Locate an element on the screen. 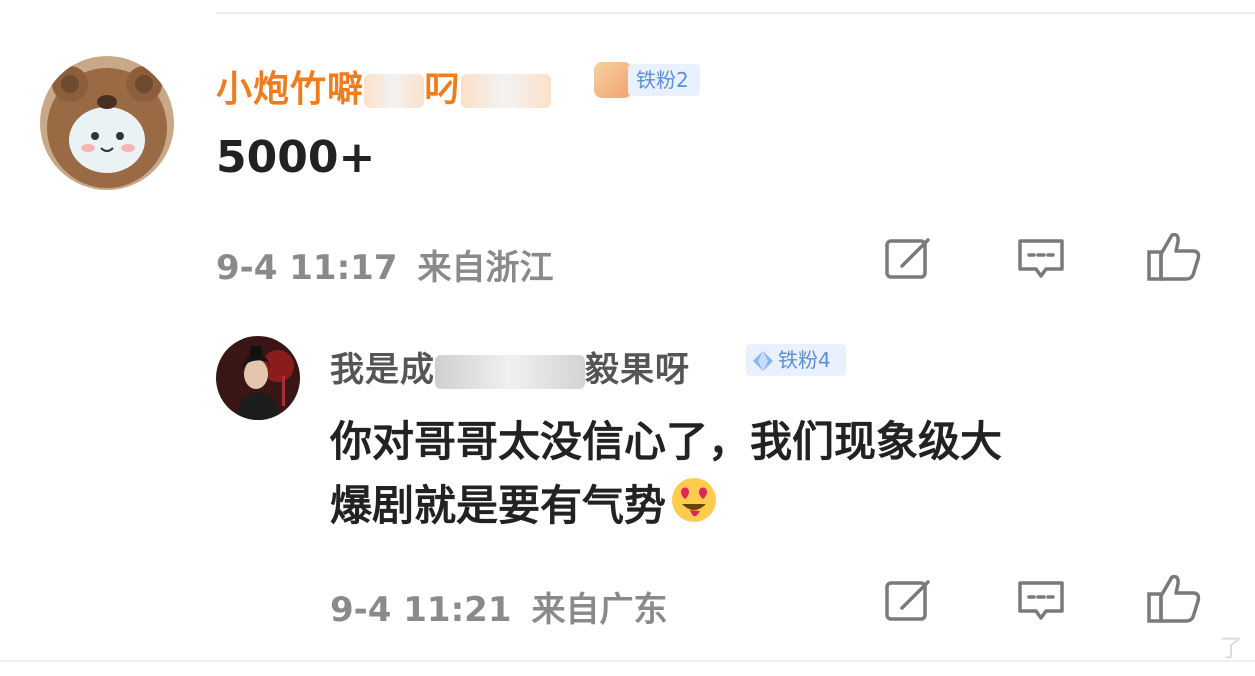  fan-badge: 铁粉2 is located at coordinates (664, 80).